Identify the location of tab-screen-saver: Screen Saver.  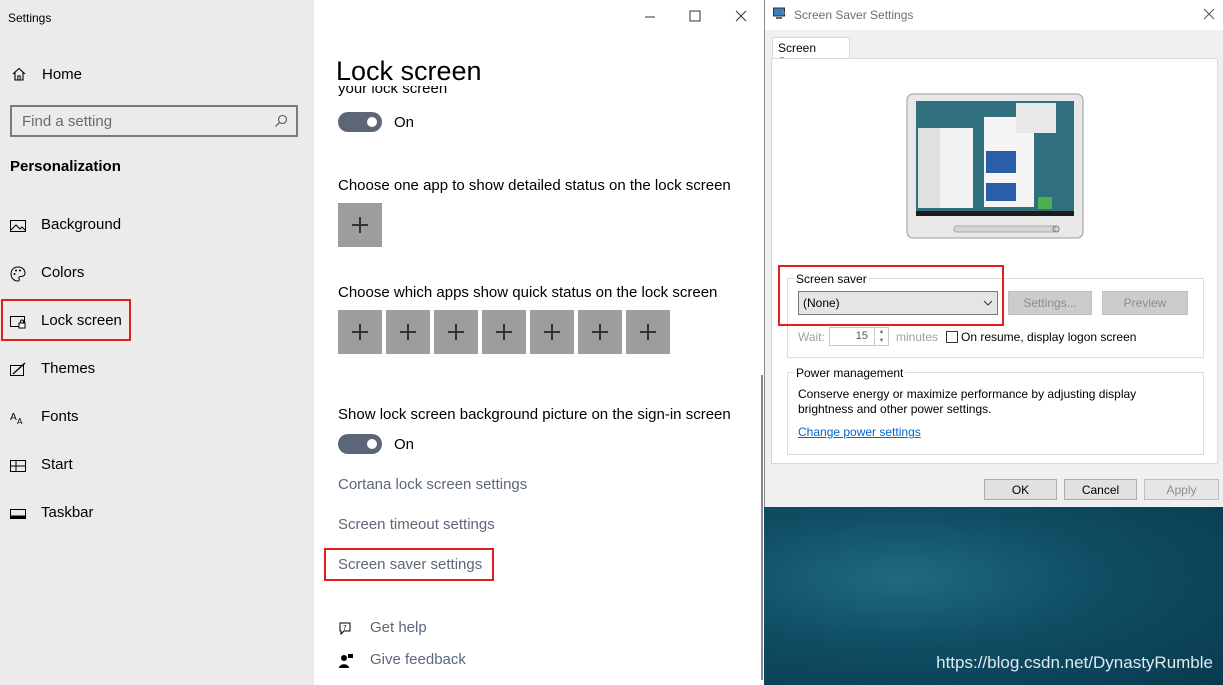
(811, 53).